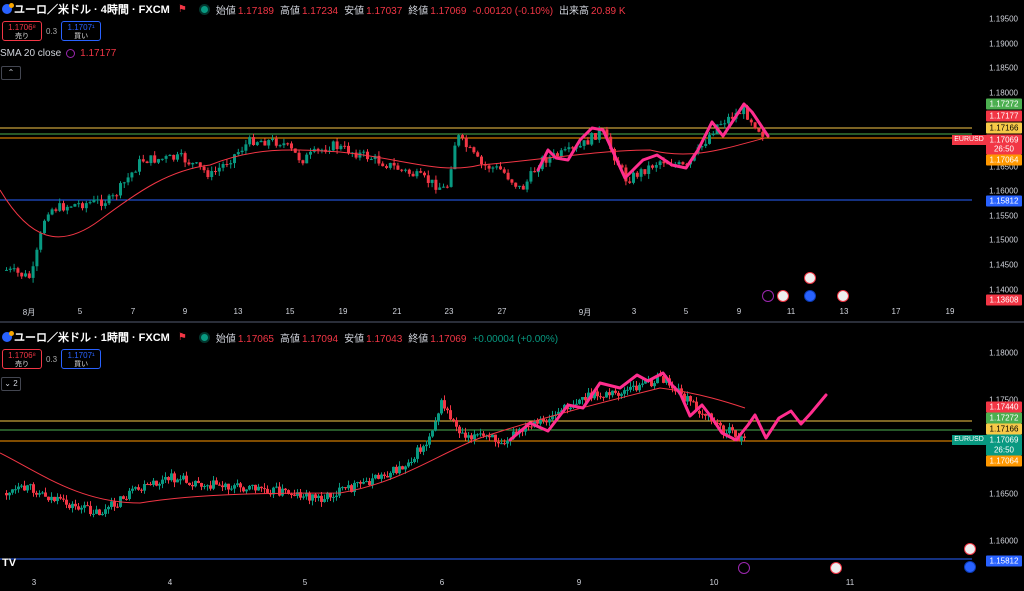 This screenshot has width=1024, height=591. I want to click on symbol-title: ユーロ／米ドル · 1時間 · FXCM, so click(92, 337).